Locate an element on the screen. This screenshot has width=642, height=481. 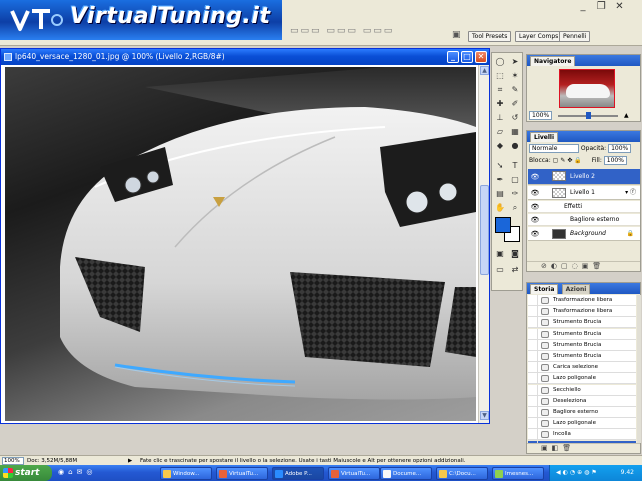
tab-layer-comps: Layer Comps is located at coordinates (539, 36).